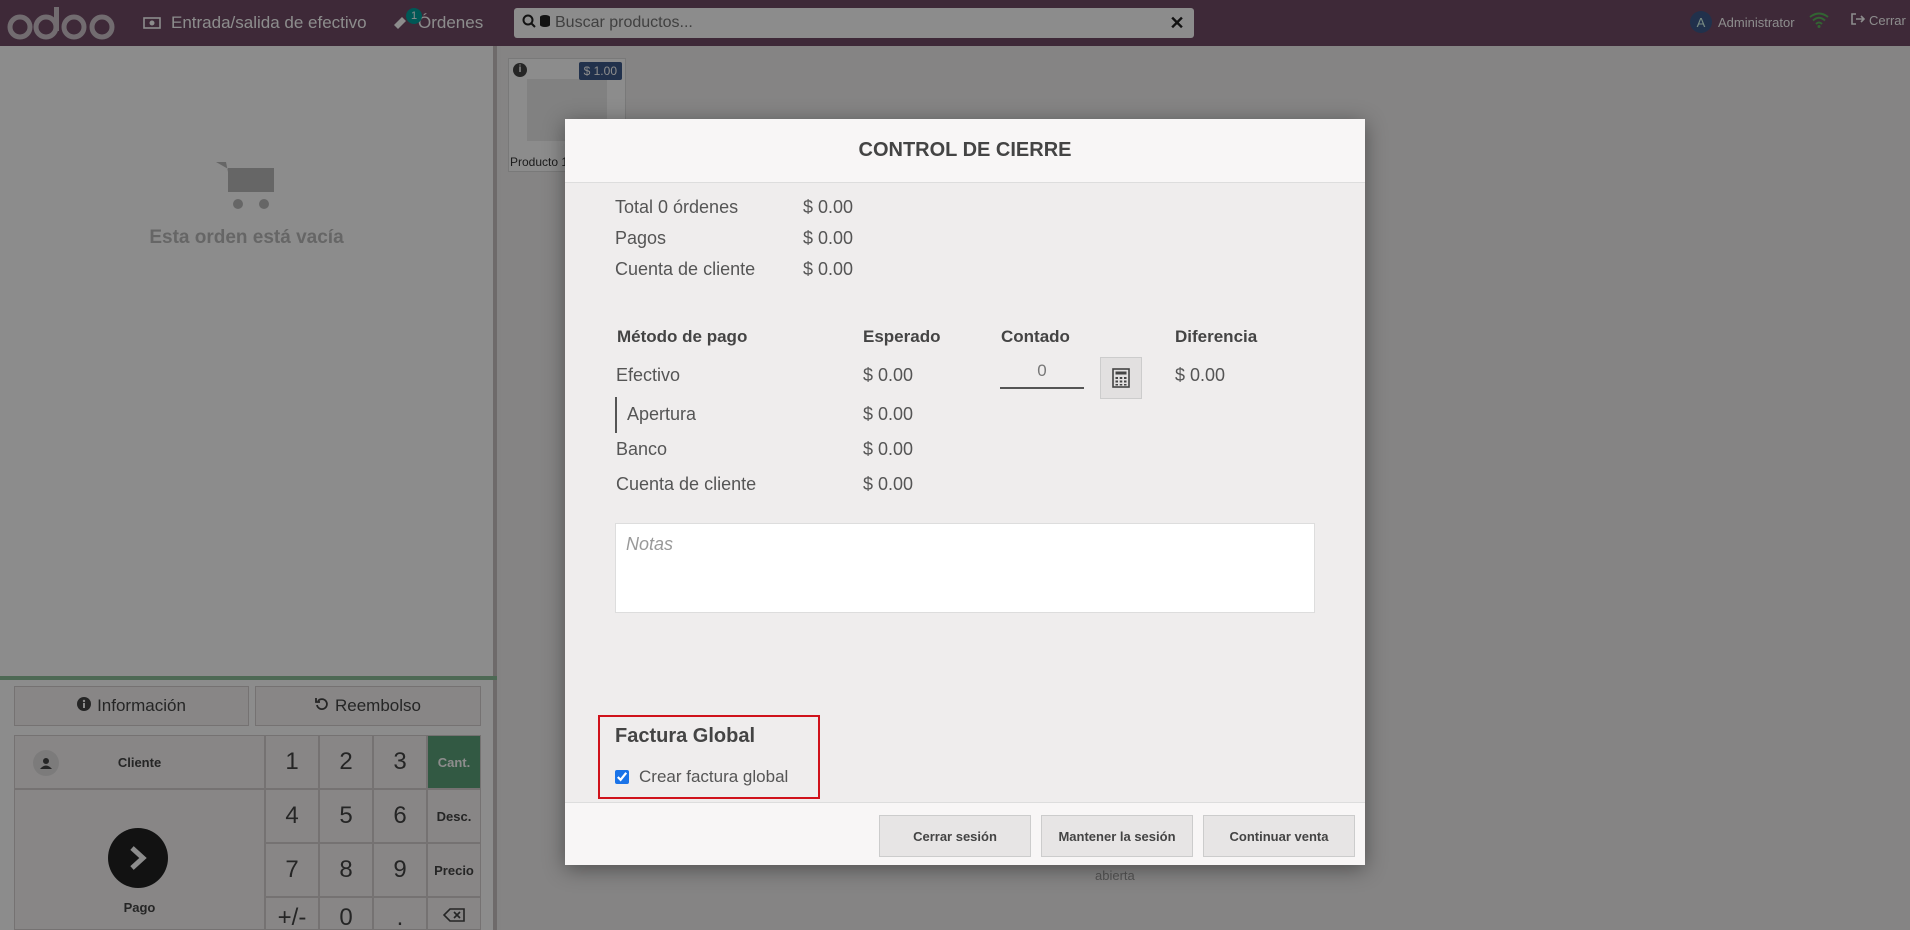  I want to click on header-difference: Diferencia, so click(1216, 336).